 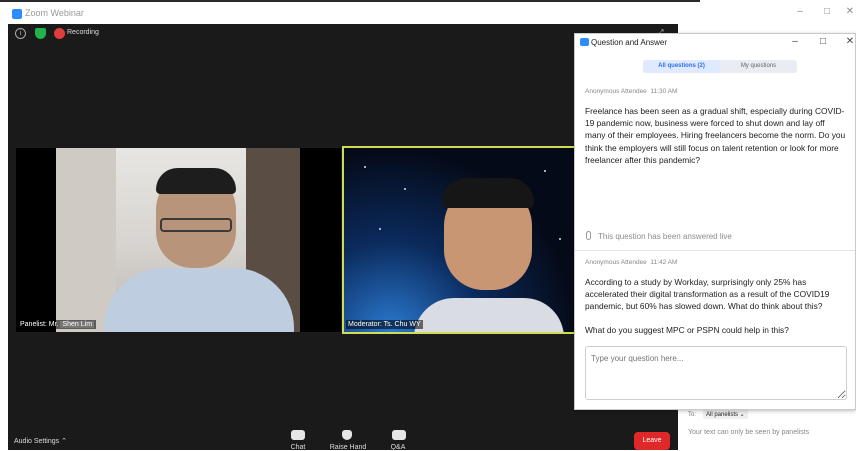 I want to click on video-tile-moderator: Moderator: Ts. Chu WY, so click(x=460, y=240).